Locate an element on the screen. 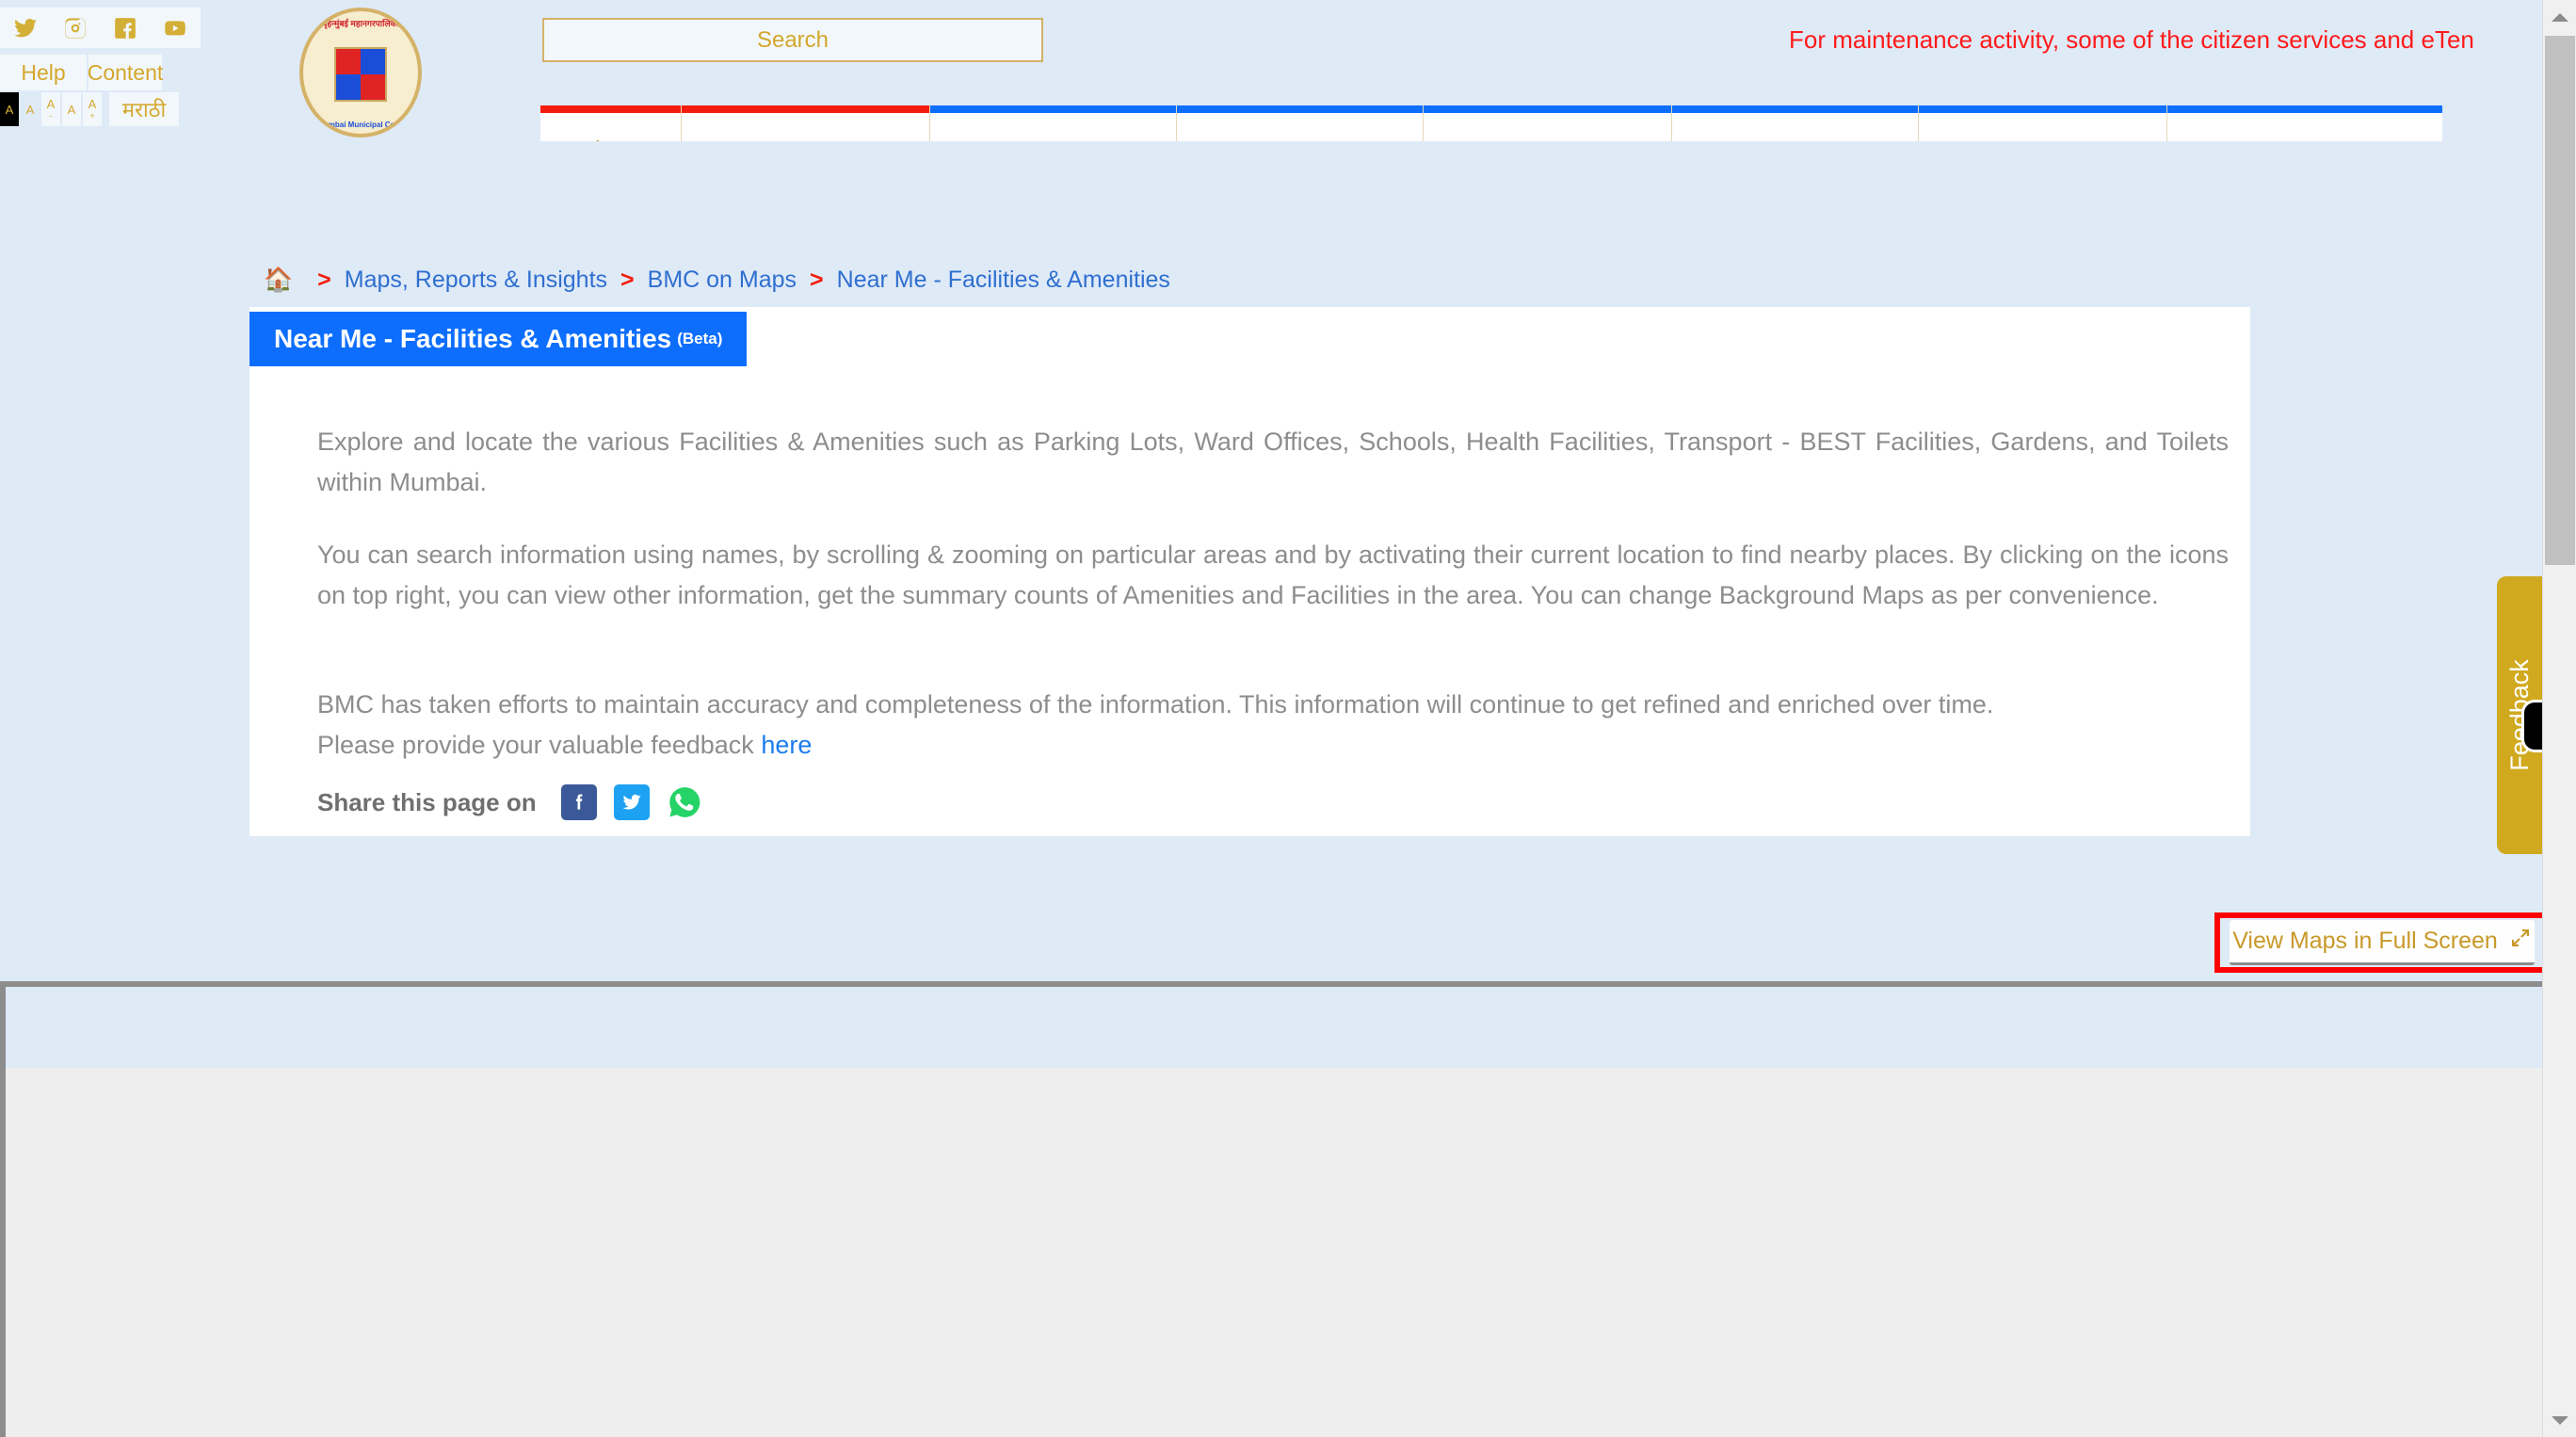  social-links-strip is located at coordinates (100, 28).